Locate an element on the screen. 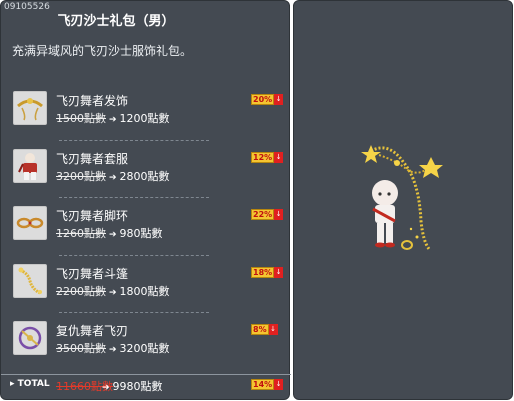 The image size is (514, 401). new-price: 1200點數 is located at coordinates (144, 118).